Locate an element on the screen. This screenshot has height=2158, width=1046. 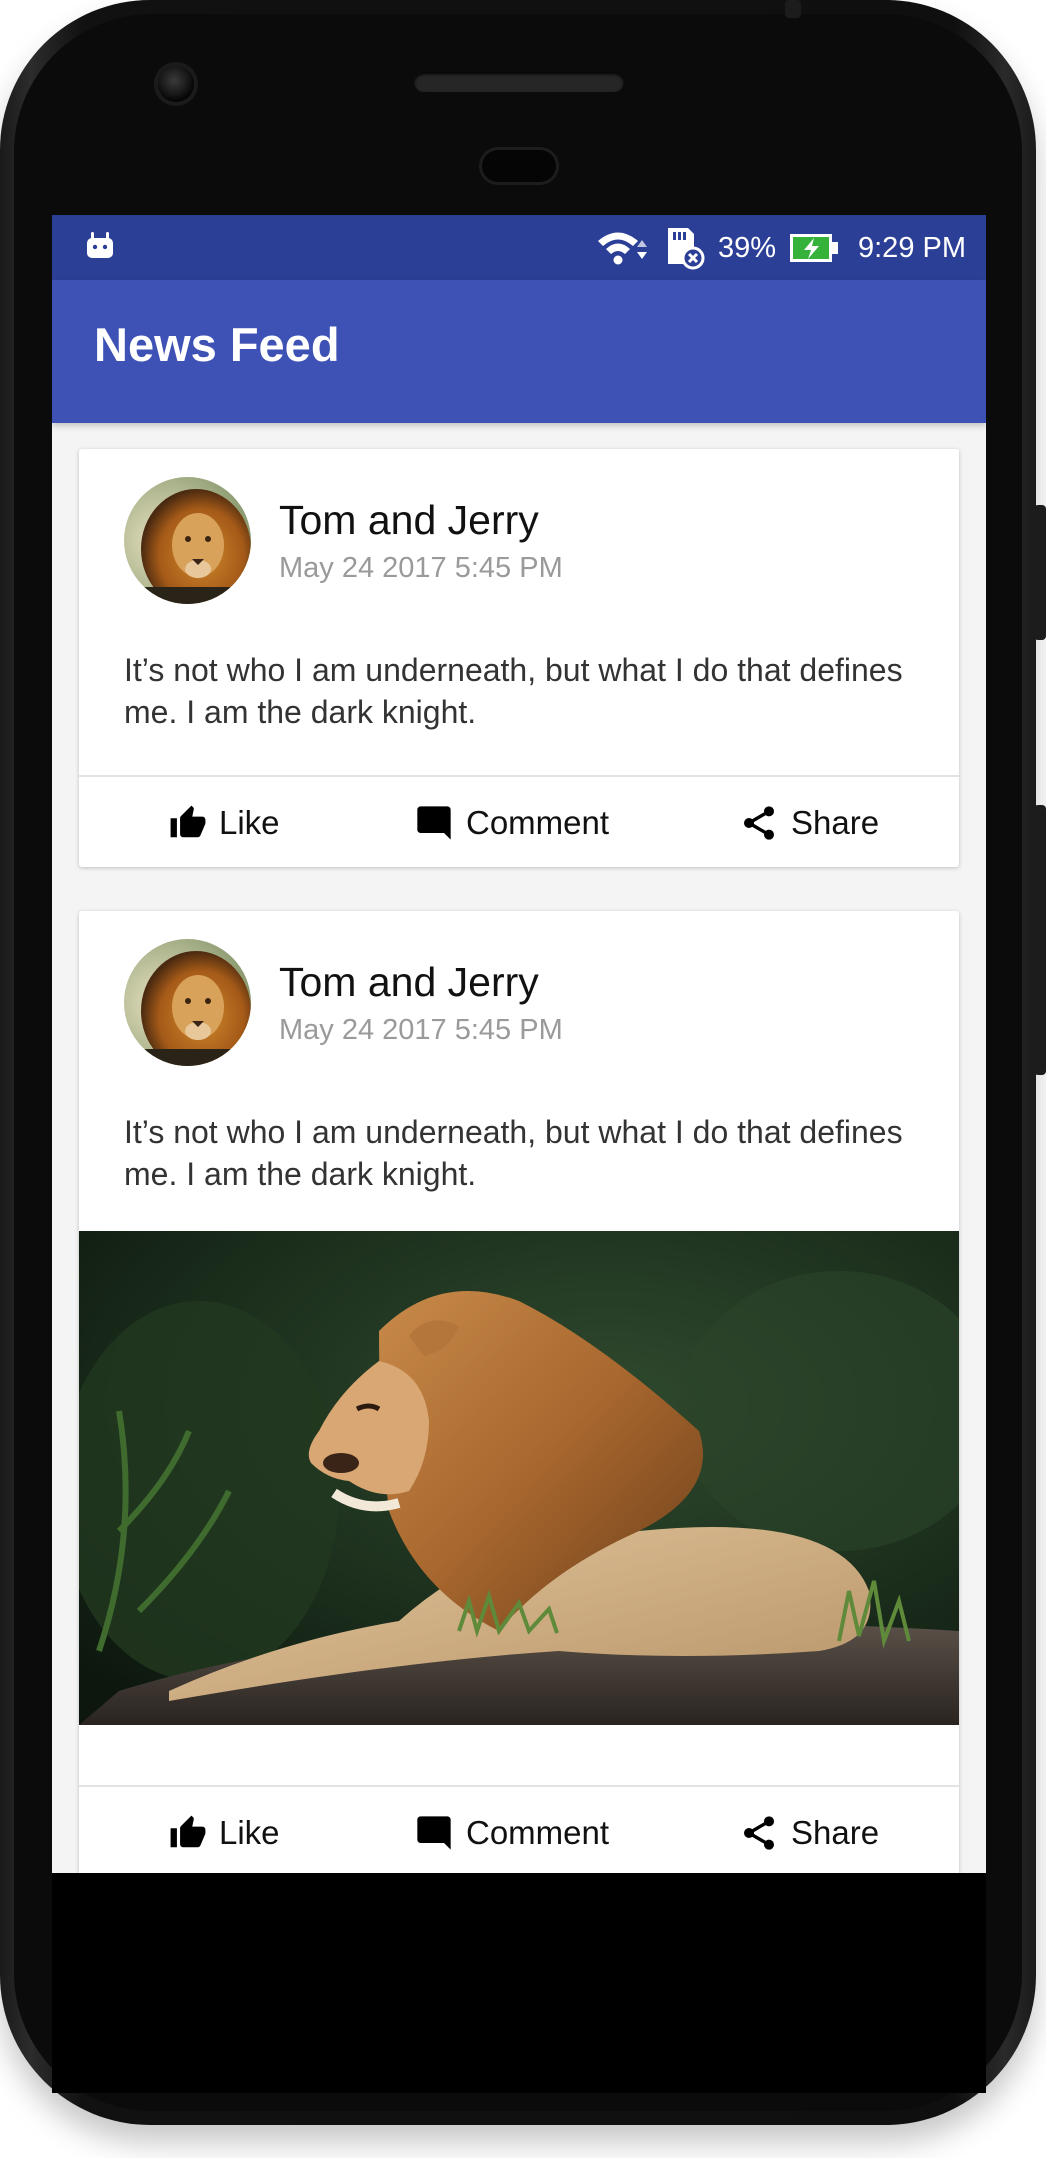
phone-chin is located at coordinates (519, 1983).